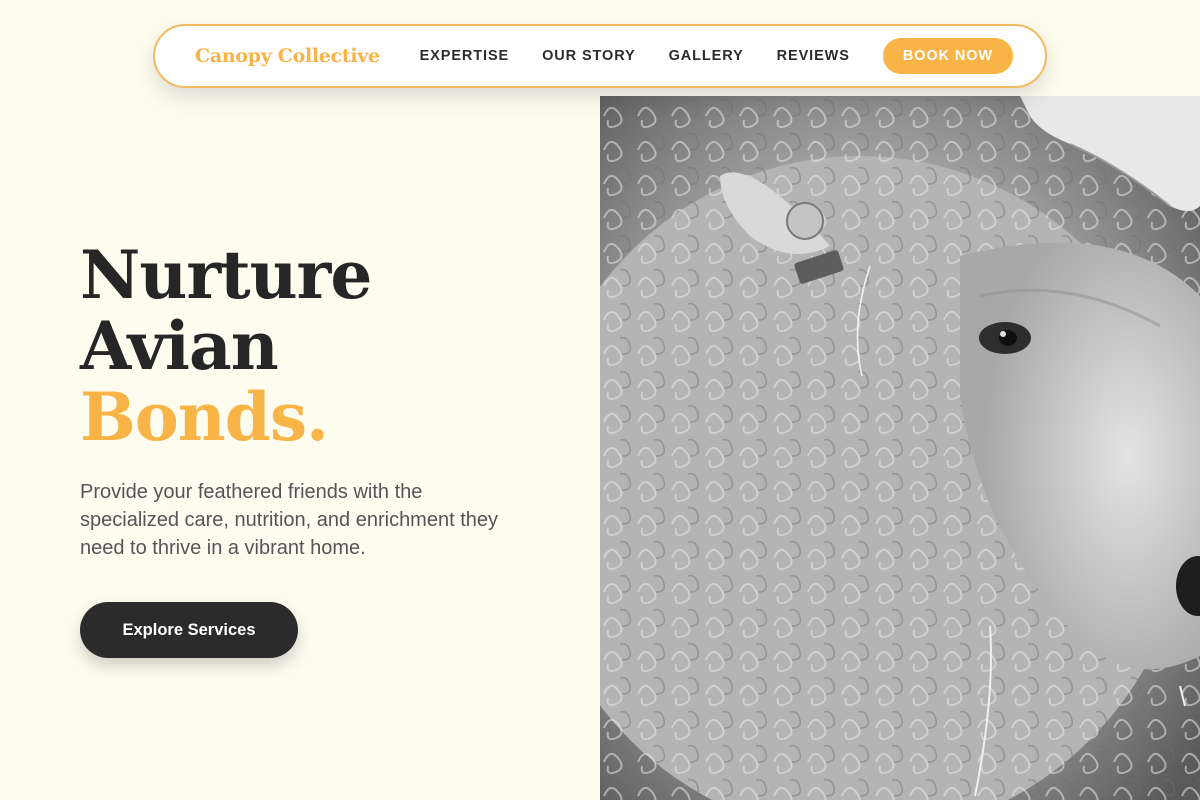 The height and width of the screenshot is (800, 1200). Describe the element at coordinates (189, 630) in the screenshot. I see `explore-services-button: Explore Services` at that location.